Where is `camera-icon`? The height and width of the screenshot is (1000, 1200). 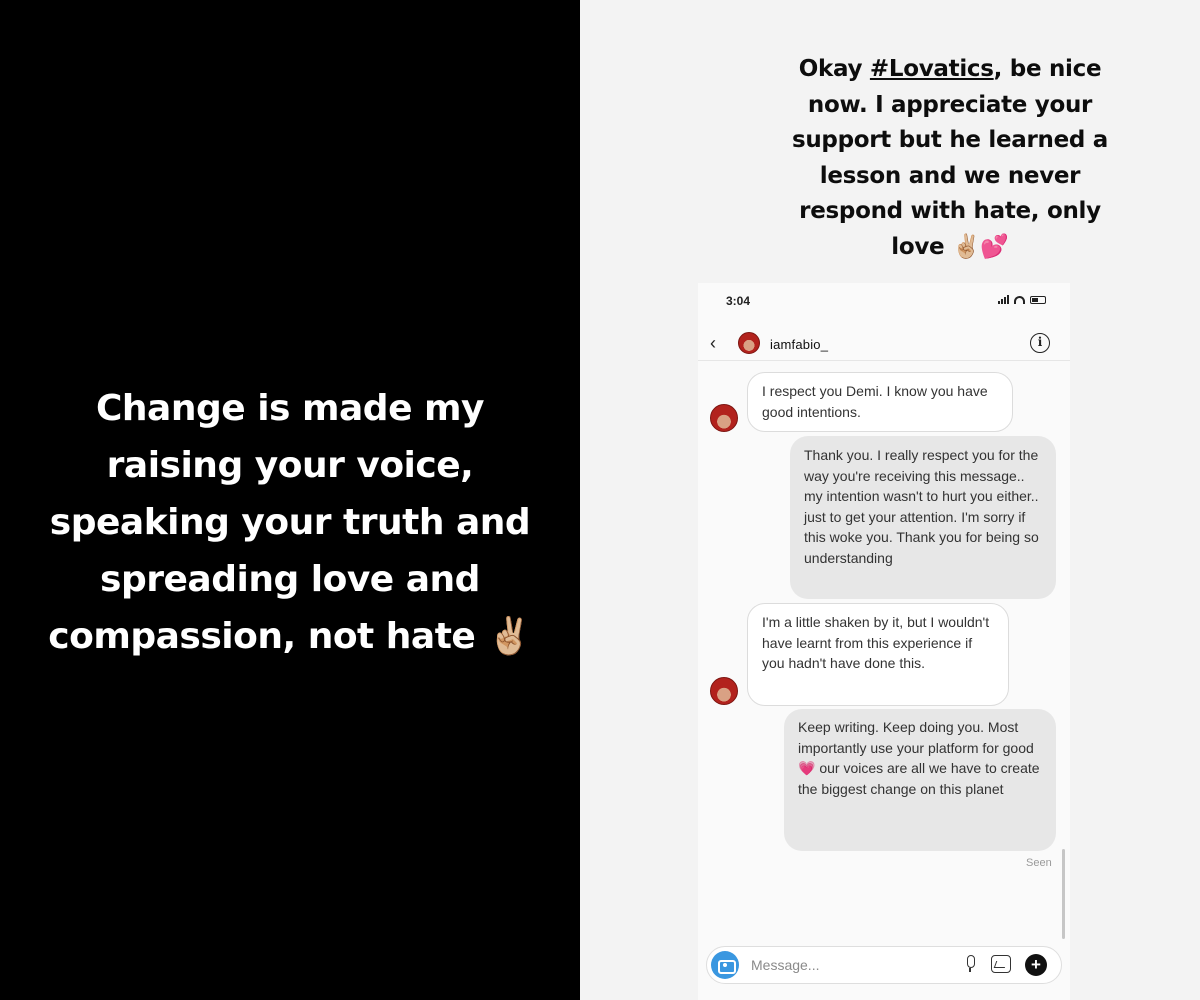 camera-icon is located at coordinates (725, 965).